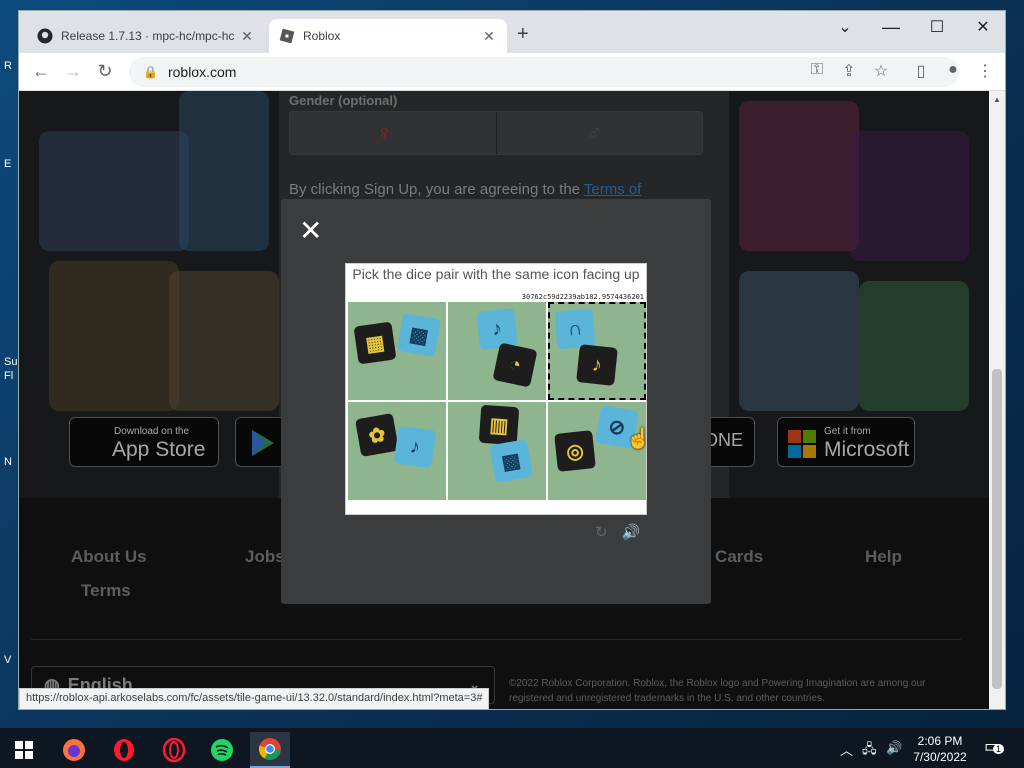 The image size is (1024, 768). What do you see at coordinates (891, 27) in the screenshot?
I see `minimize-button: —` at bounding box center [891, 27].